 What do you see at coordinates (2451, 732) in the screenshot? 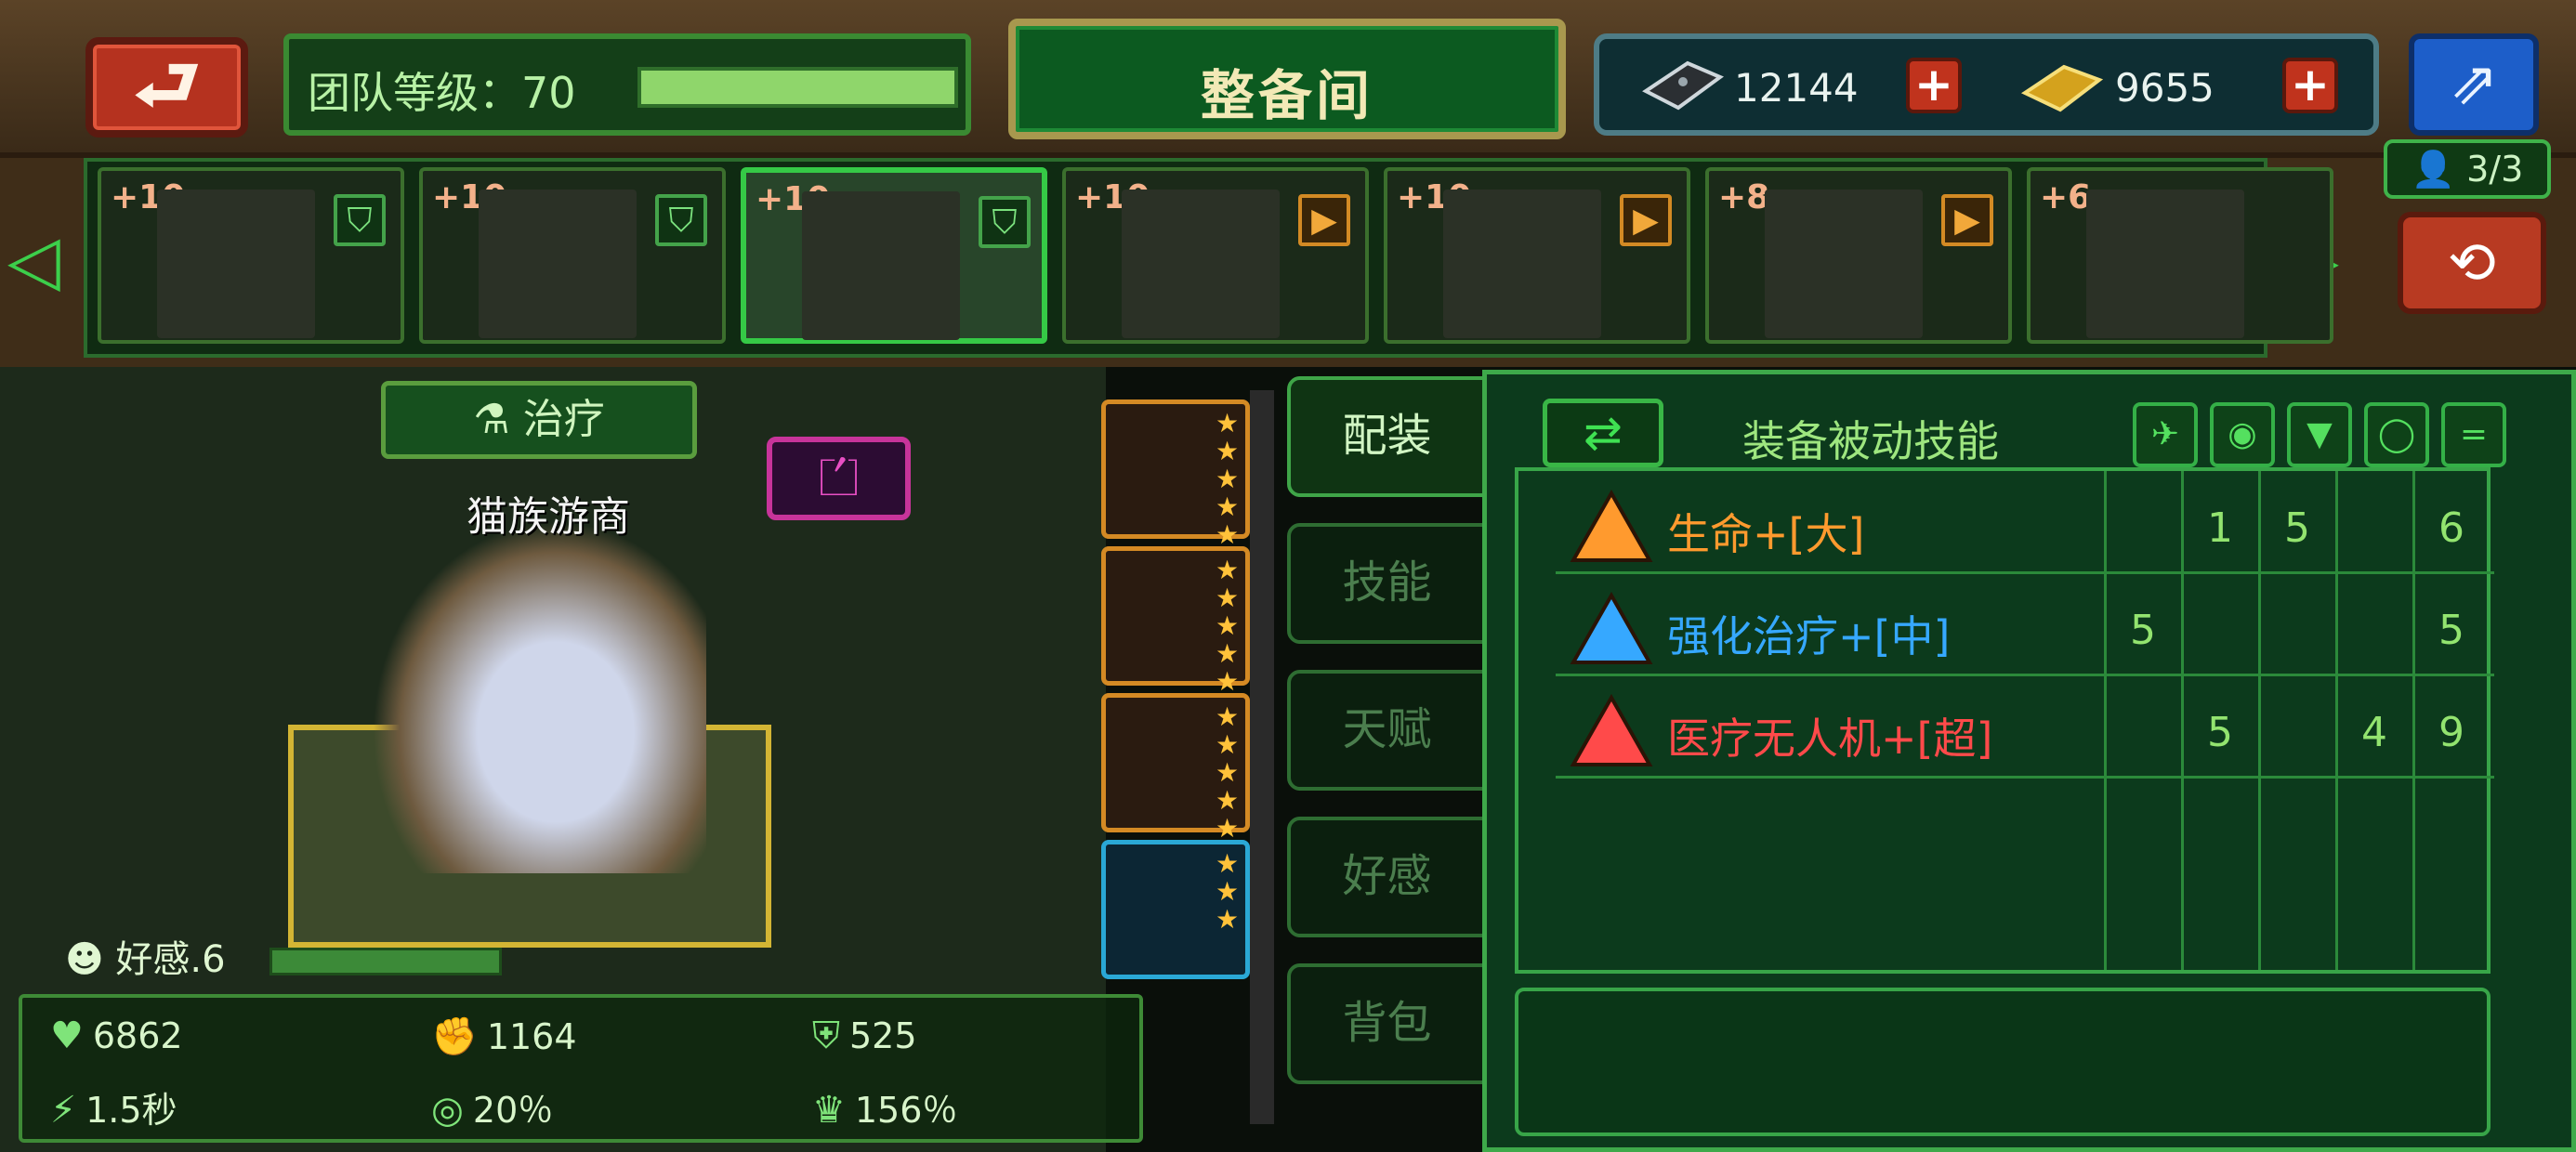
I see `passive-skill-count: 9` at bounding box center [2451, 732].